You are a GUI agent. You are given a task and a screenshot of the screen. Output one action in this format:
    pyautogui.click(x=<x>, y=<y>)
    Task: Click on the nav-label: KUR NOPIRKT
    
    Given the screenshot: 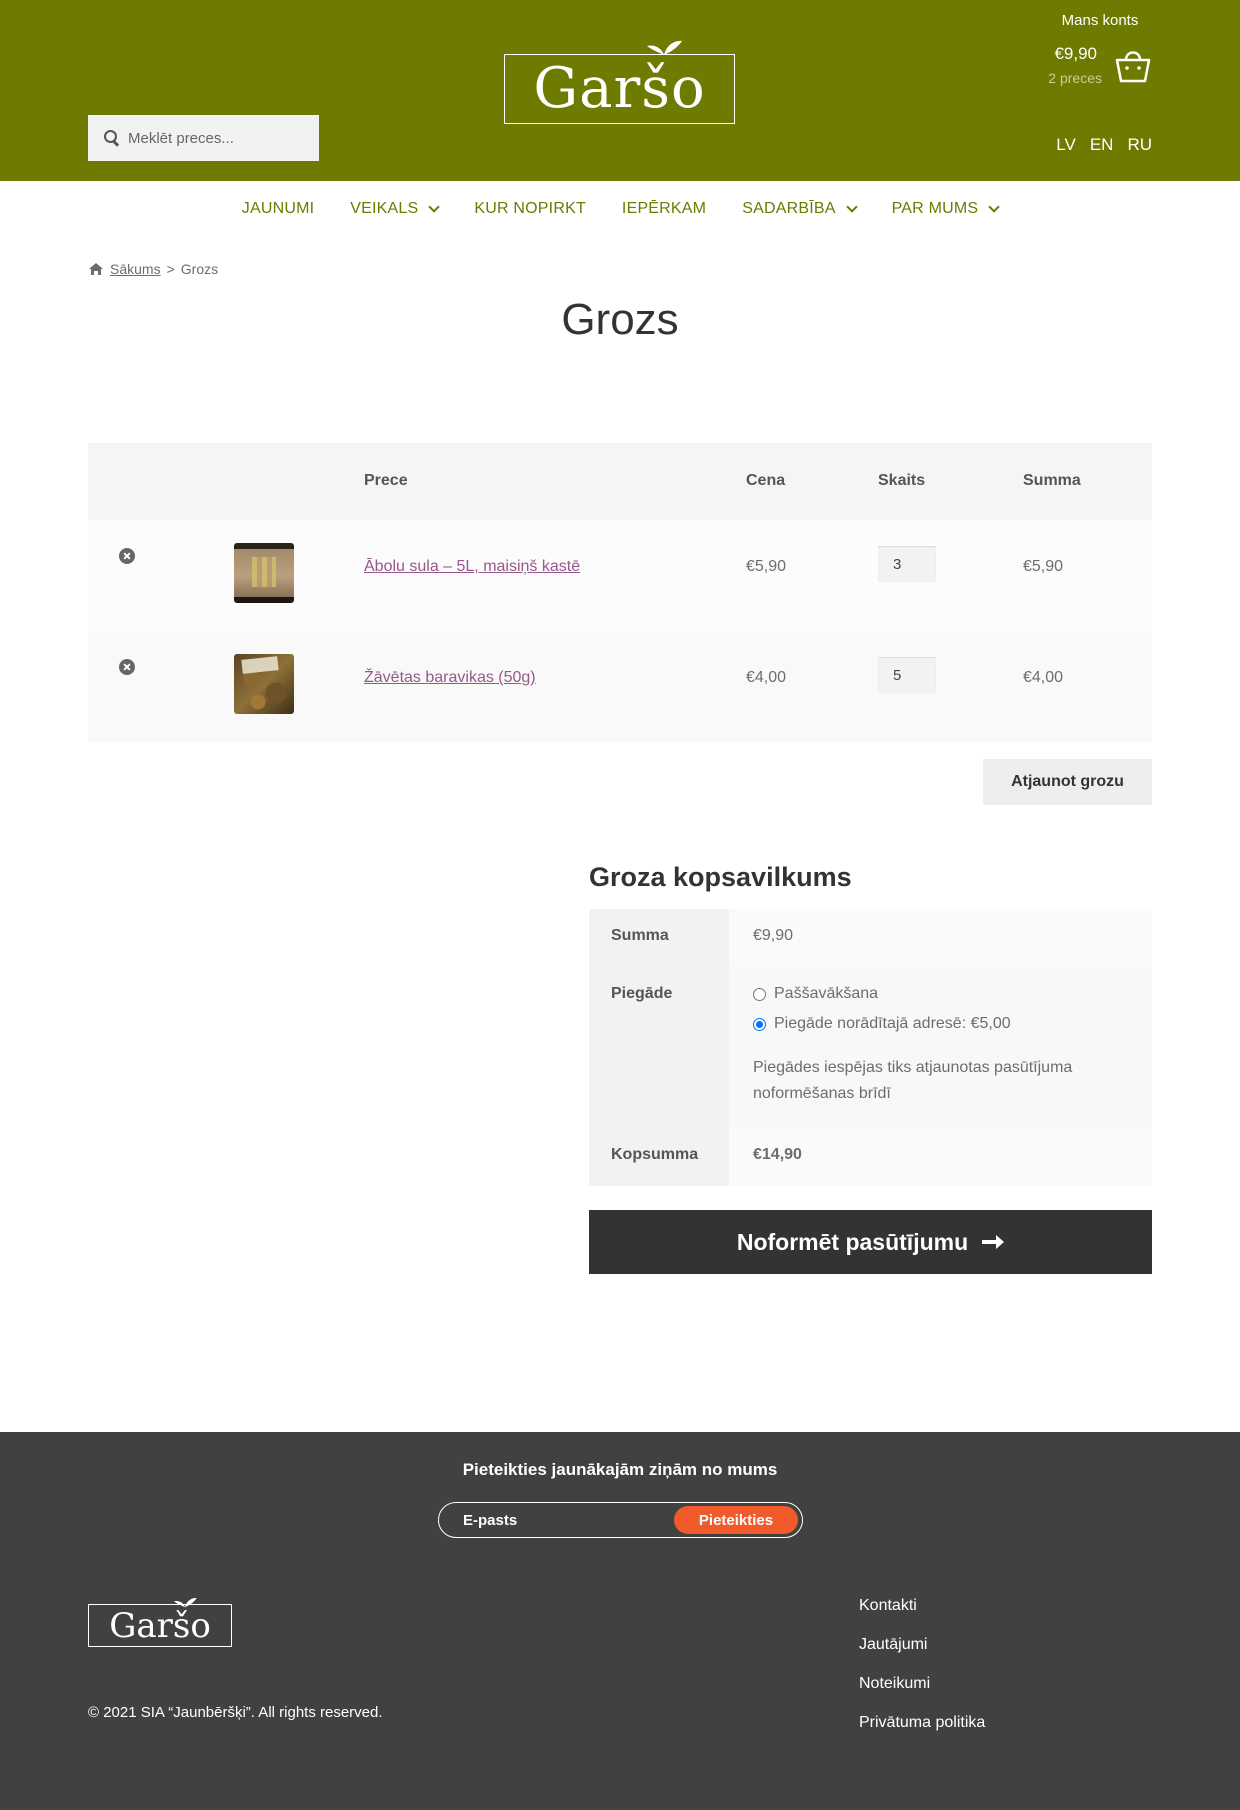 What is the action you would take?
    pyautogui.click(x=530, y=208)
    